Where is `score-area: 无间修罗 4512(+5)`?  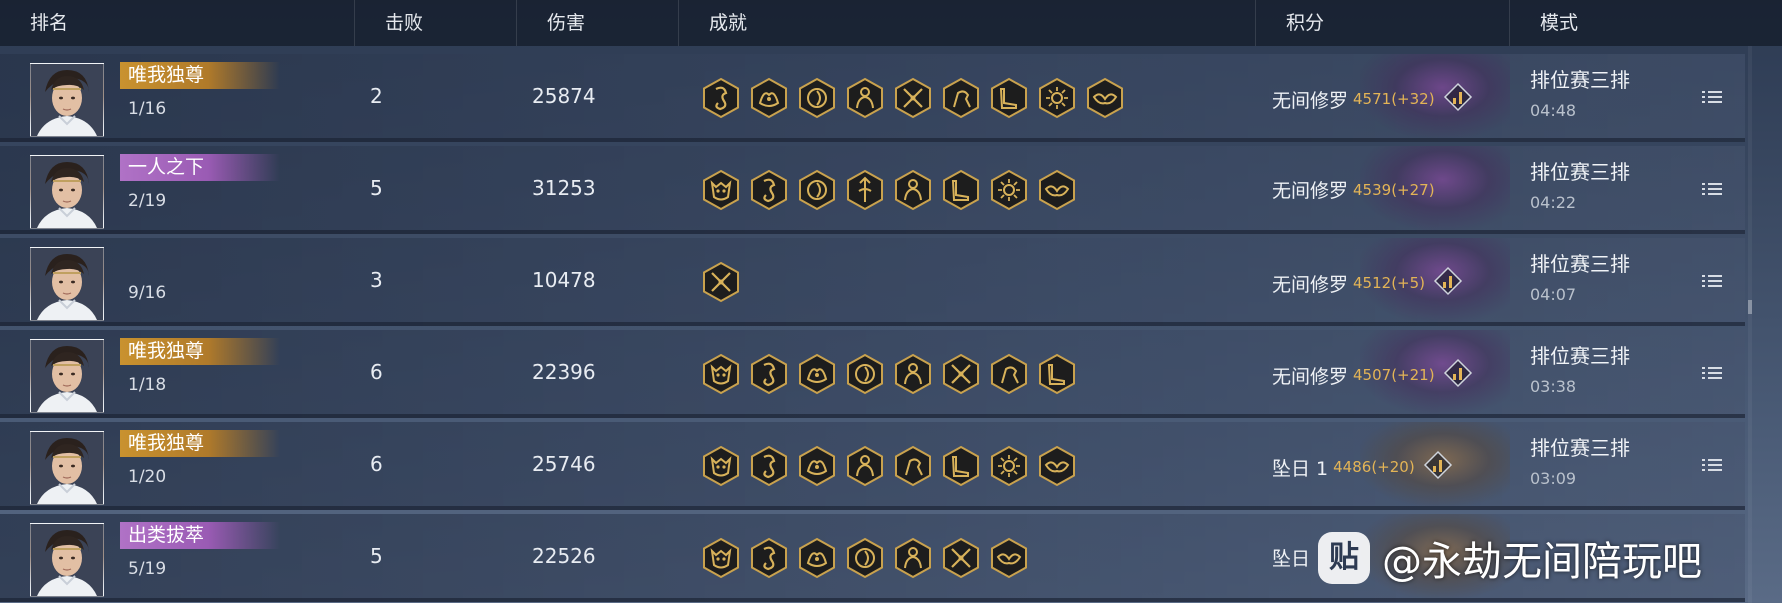
score-area: 无间修罗 4512(+5) is located at coordinates (1367, 282).